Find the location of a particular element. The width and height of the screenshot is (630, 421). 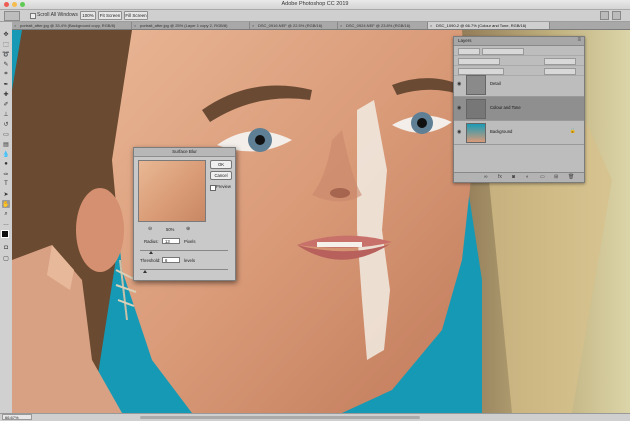

preview-zoom-value: 50% is located at coordinates (170, 229).